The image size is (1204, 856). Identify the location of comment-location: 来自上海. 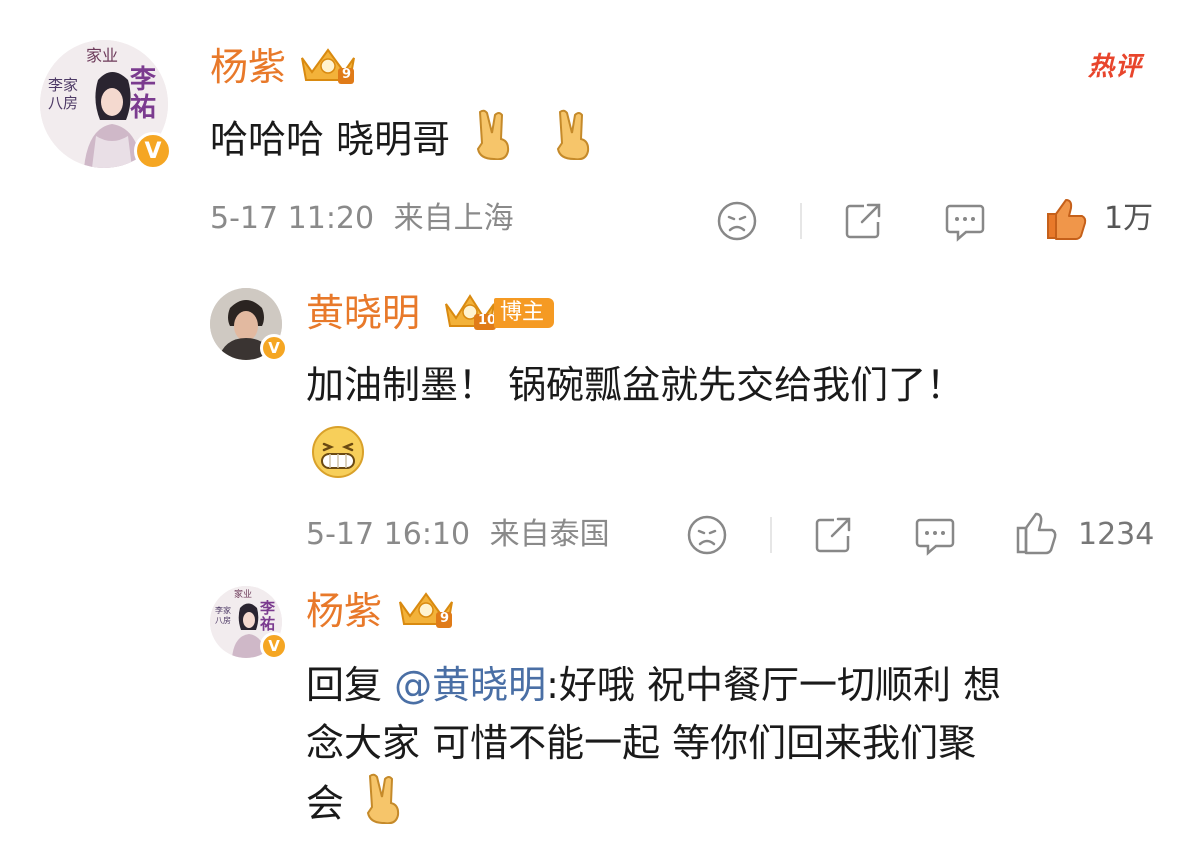
(453, 218).